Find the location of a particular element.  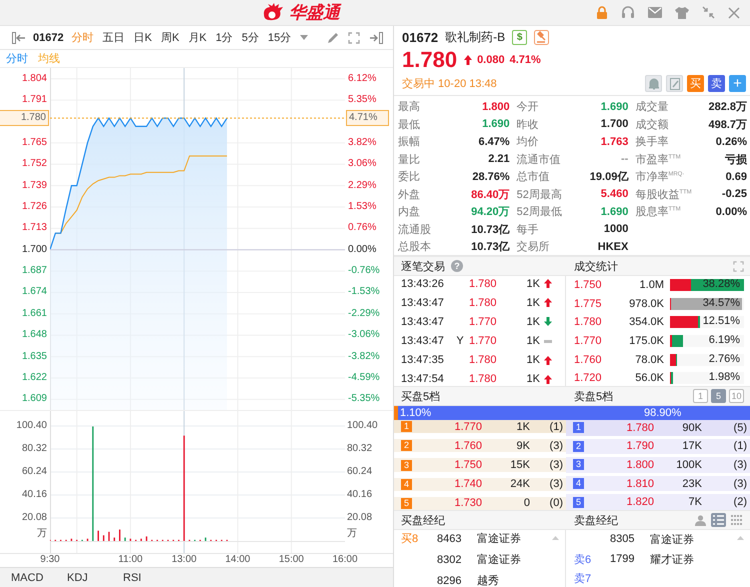

ask-share: 98.90% is located at coordinates (663, 413).